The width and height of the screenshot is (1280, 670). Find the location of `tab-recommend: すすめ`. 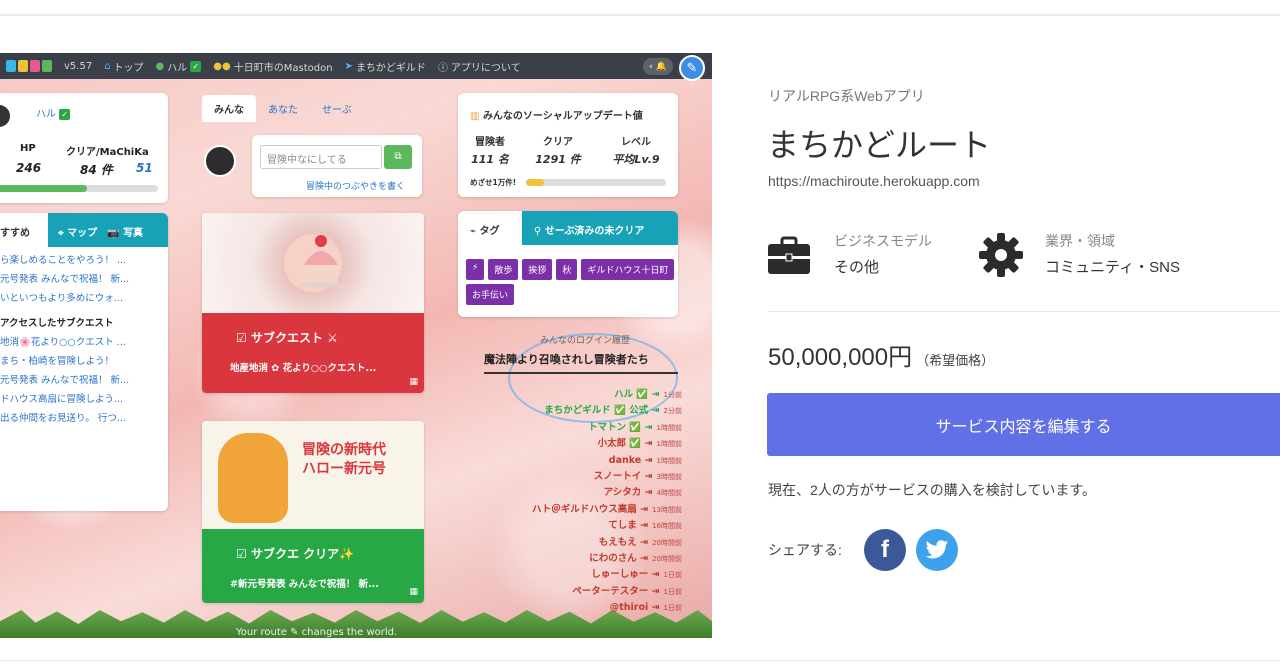

tab-recommend: すすめ is located at coordinates (24, 230).